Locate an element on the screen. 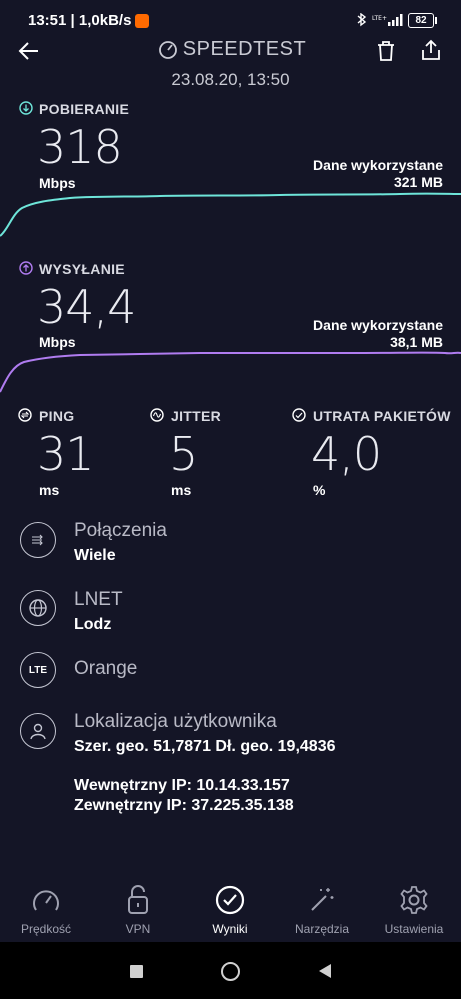  lte-icon: LTE+ is located at coordinates (379, 18).